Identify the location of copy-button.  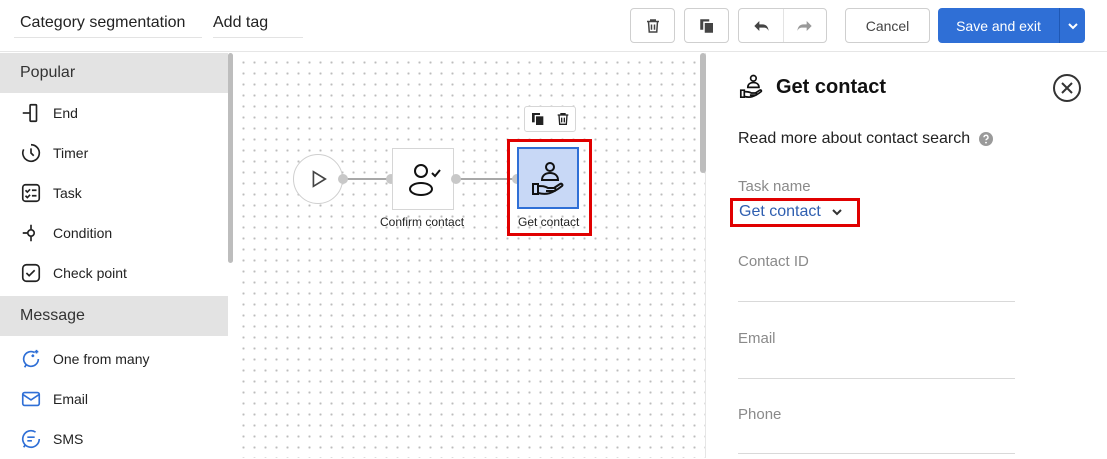
(706, 25).